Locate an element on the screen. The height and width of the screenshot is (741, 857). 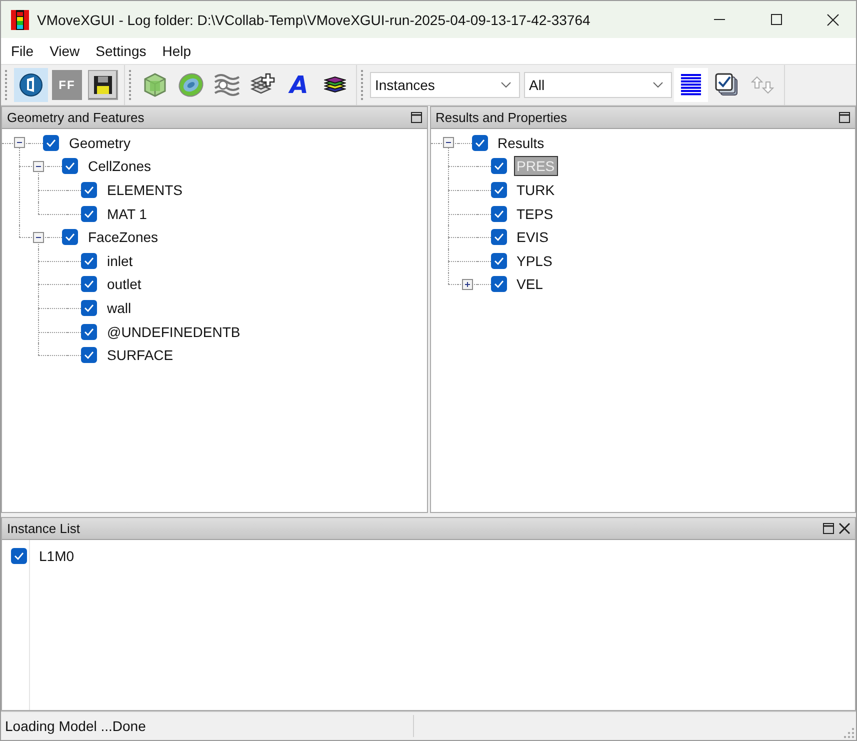
tree-item: FaceZones is located at coordinates (123, 237).